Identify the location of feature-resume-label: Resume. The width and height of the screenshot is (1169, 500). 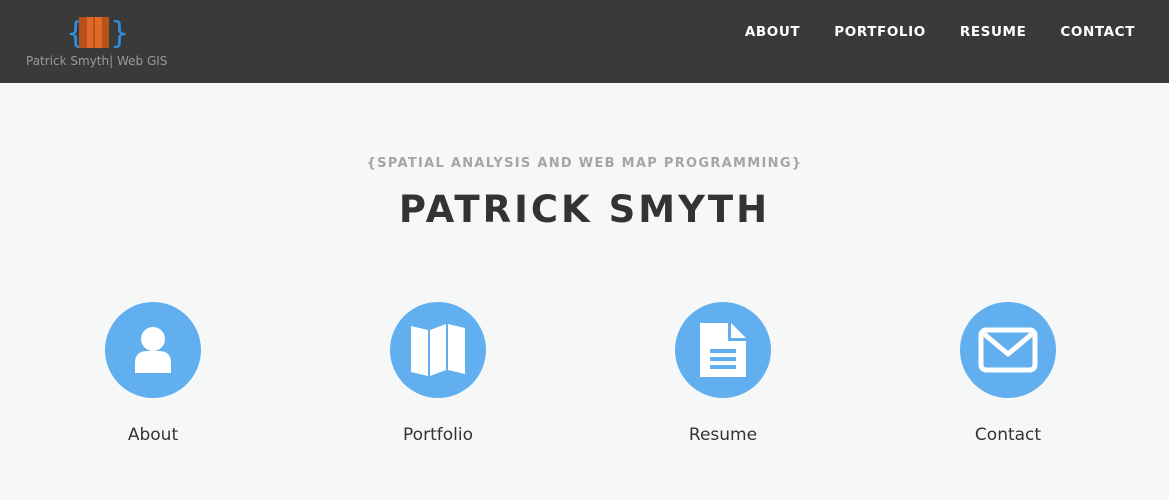
(723, 435).